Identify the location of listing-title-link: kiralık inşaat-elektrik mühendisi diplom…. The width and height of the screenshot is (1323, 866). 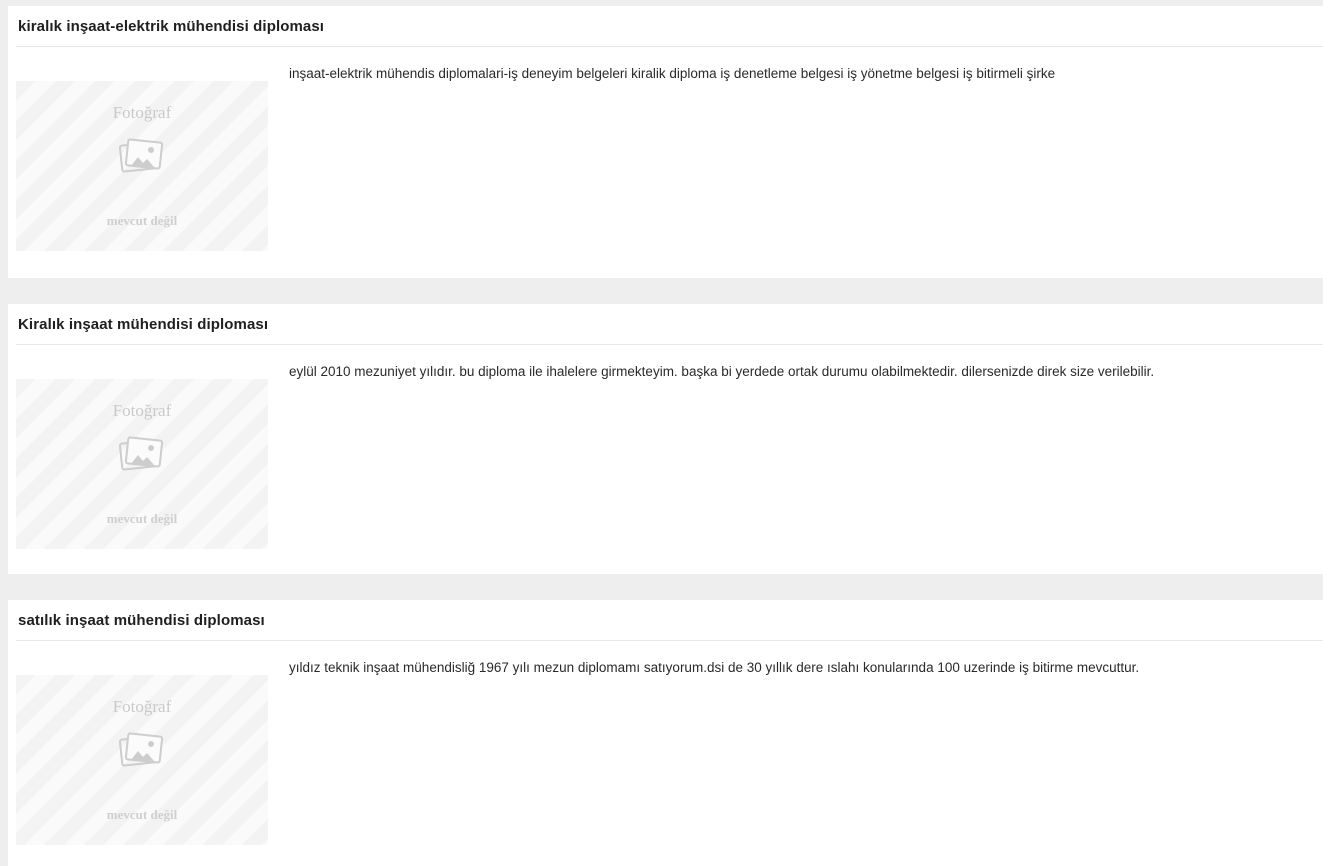
(171, 26).